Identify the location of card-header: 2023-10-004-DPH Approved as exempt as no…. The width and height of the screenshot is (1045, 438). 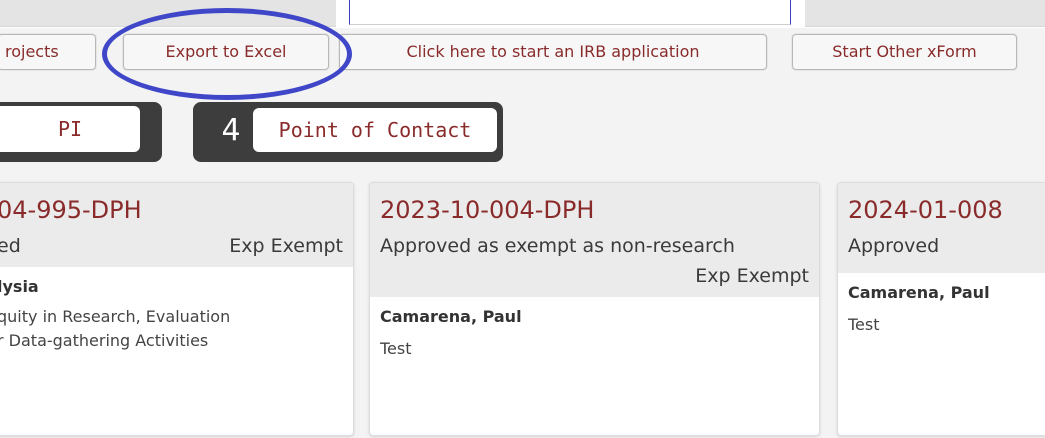
(594, 240).